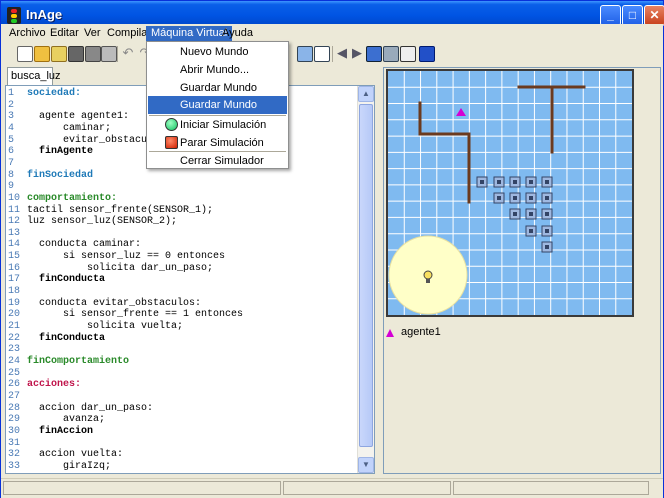 The image size is (664, 498). I want to click on code-text: accion dar_un_paso:, so click(90, 408).